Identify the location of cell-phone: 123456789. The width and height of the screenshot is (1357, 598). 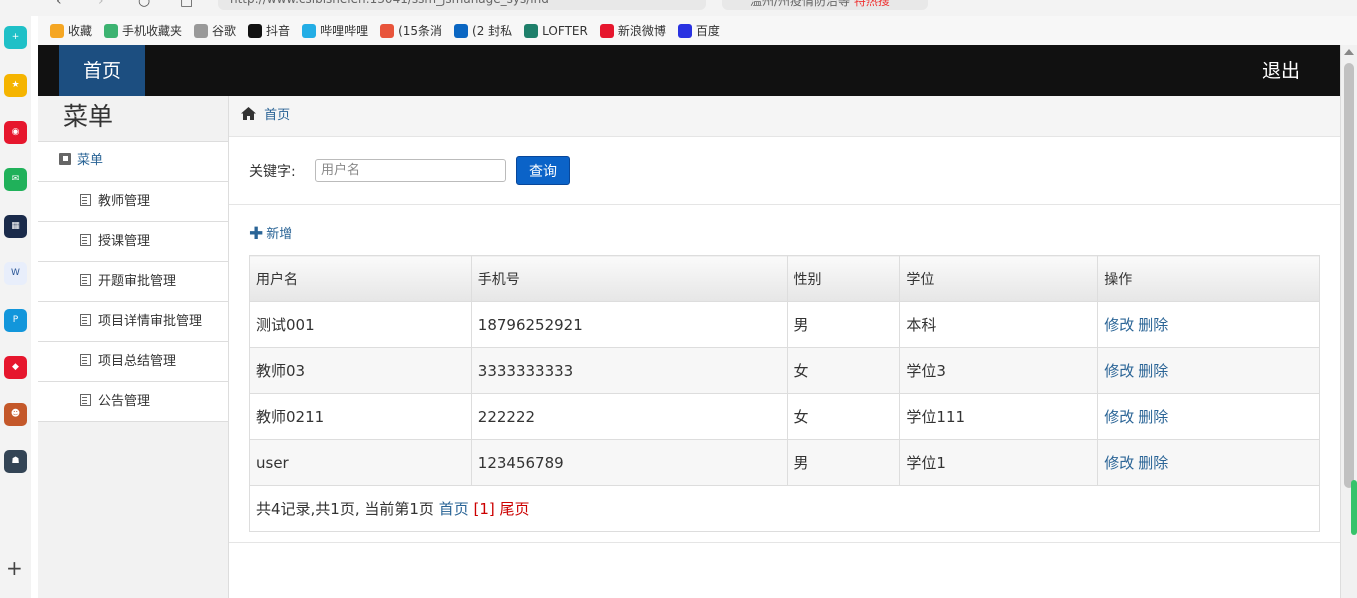
(629, 462).